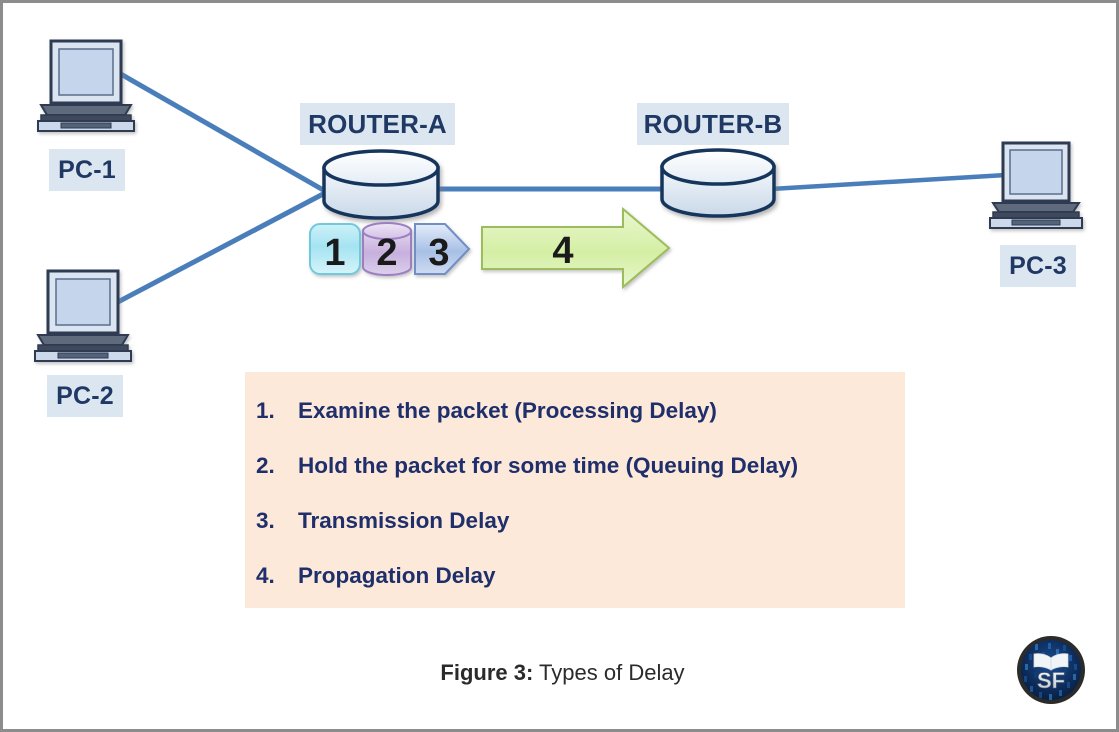 This screenshot has height=732, width=1119. What do you see at coordinates (404, 520) in the screenshot?
I see `list-item-label: Transmission Delay` at bounding box center [404, 520].